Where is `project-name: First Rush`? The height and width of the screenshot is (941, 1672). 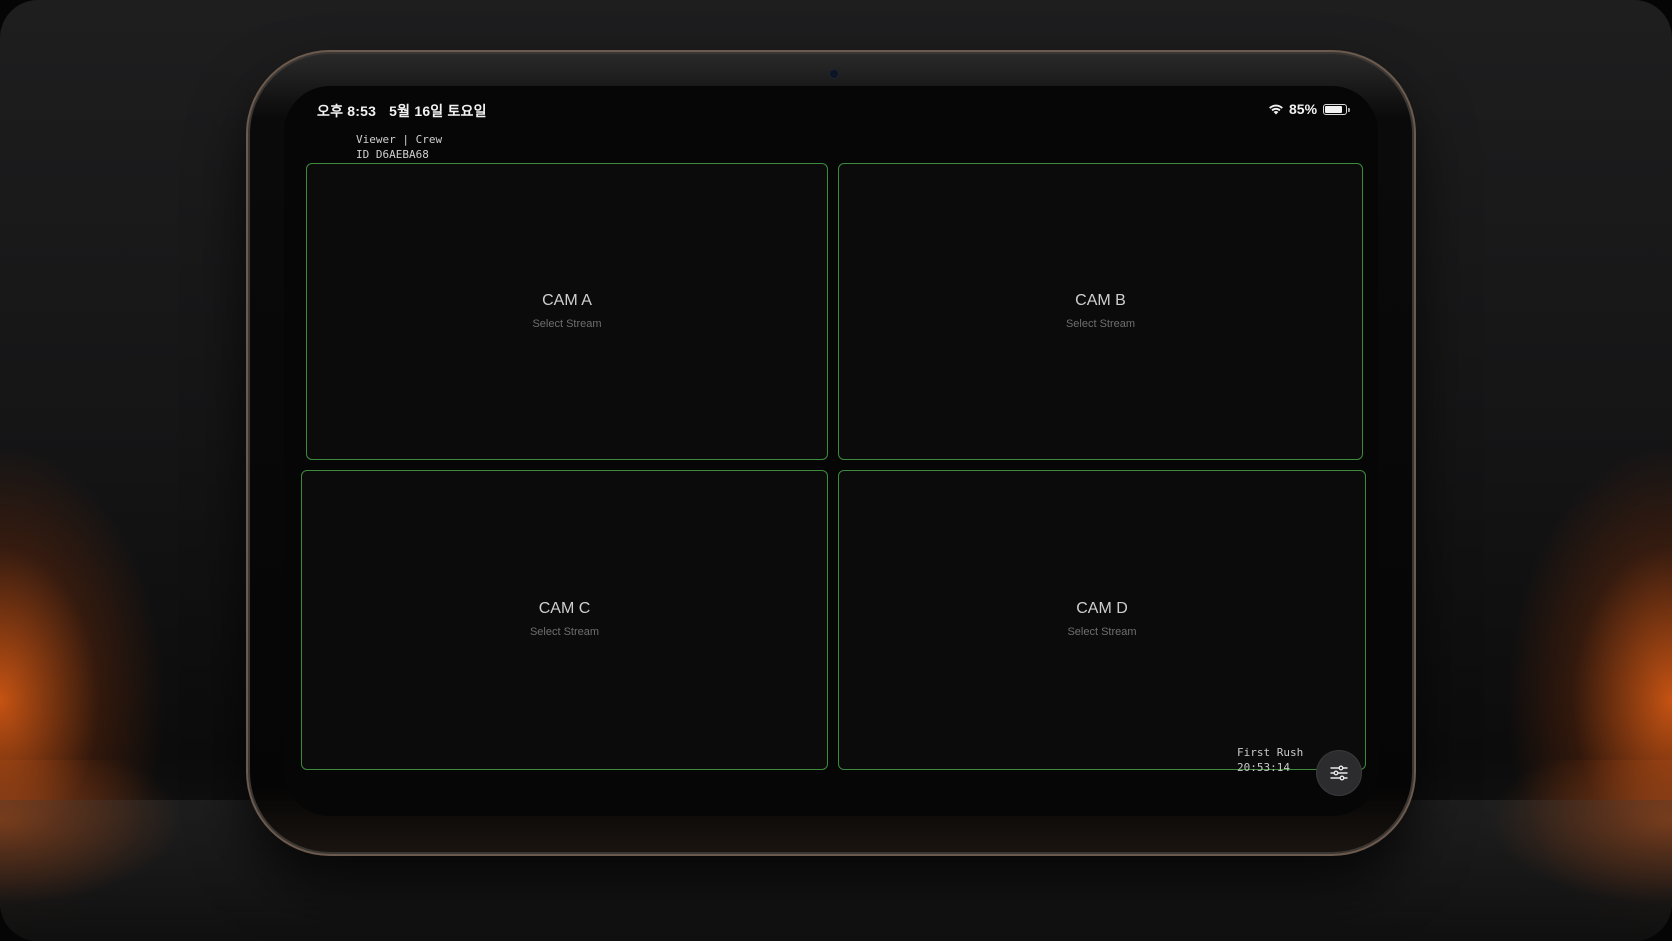 project-name: First Rush is located at coordinates (1270, 752).